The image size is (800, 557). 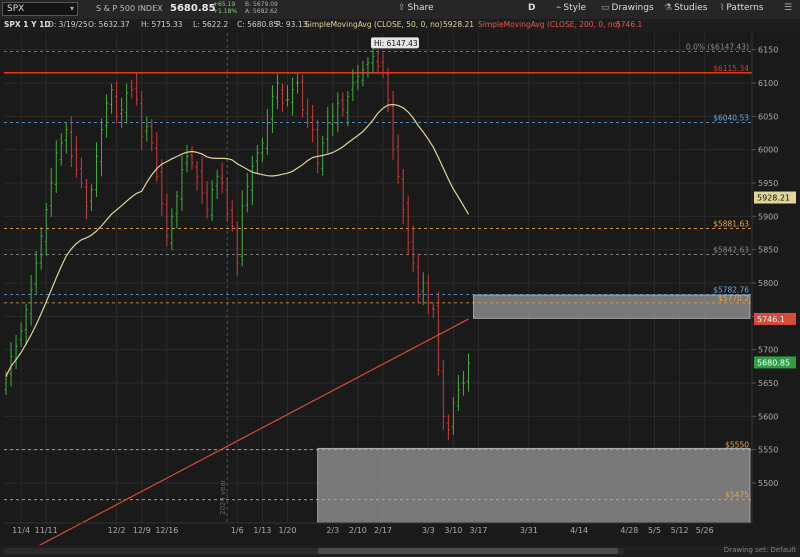 What do you see at coordinates (193, 8) in the screenshot?
I see `last-price: 5680.85` at bounding box center [193, 8].